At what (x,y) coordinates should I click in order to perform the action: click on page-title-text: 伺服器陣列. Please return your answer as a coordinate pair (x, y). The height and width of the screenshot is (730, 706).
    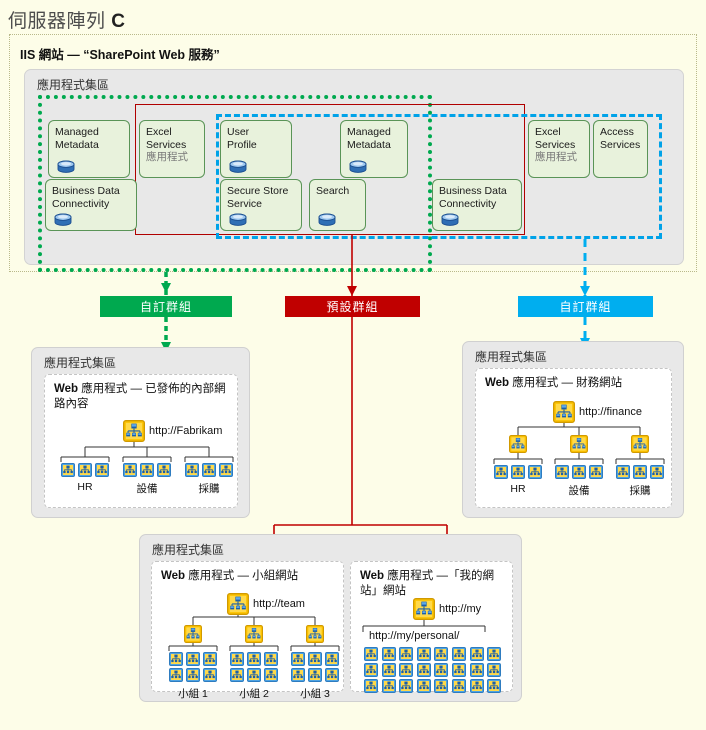
    Looking at the image, I should click on (60, 21).